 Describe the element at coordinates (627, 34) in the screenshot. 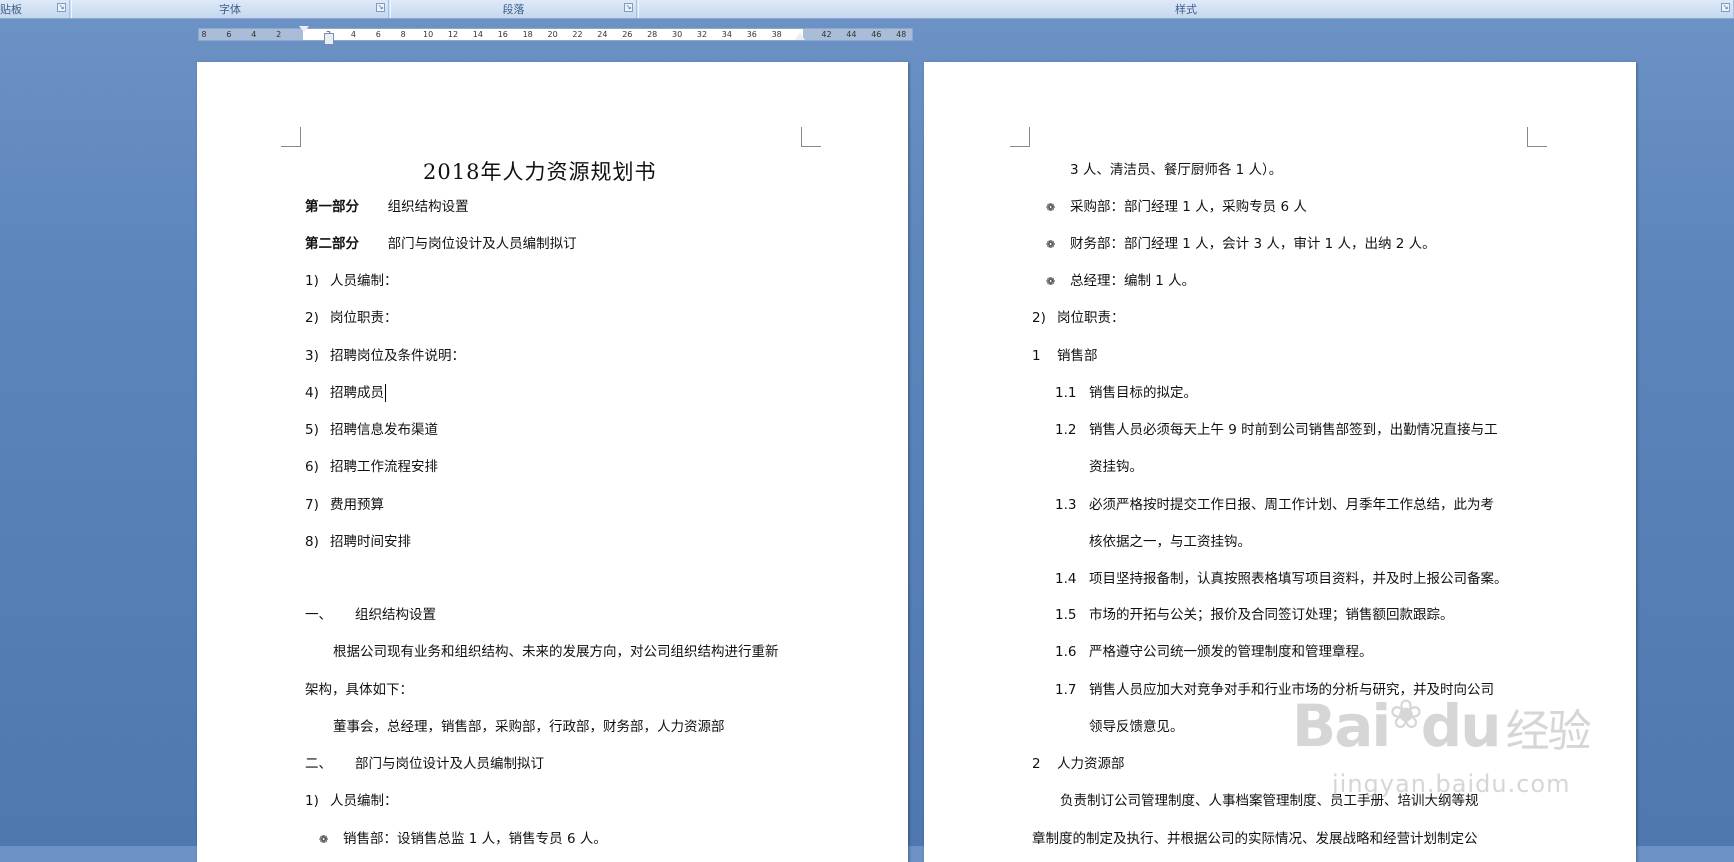

I see `ruler-tick-label: 26` at that location.